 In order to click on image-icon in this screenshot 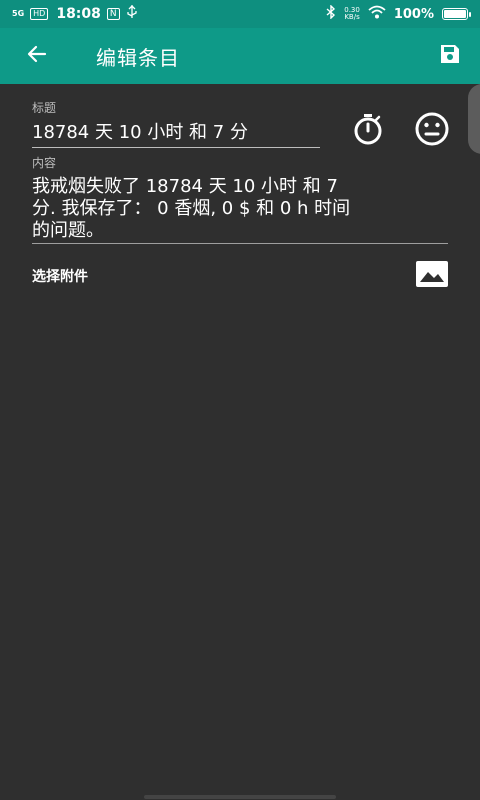, I will do `click(432, 276)`.